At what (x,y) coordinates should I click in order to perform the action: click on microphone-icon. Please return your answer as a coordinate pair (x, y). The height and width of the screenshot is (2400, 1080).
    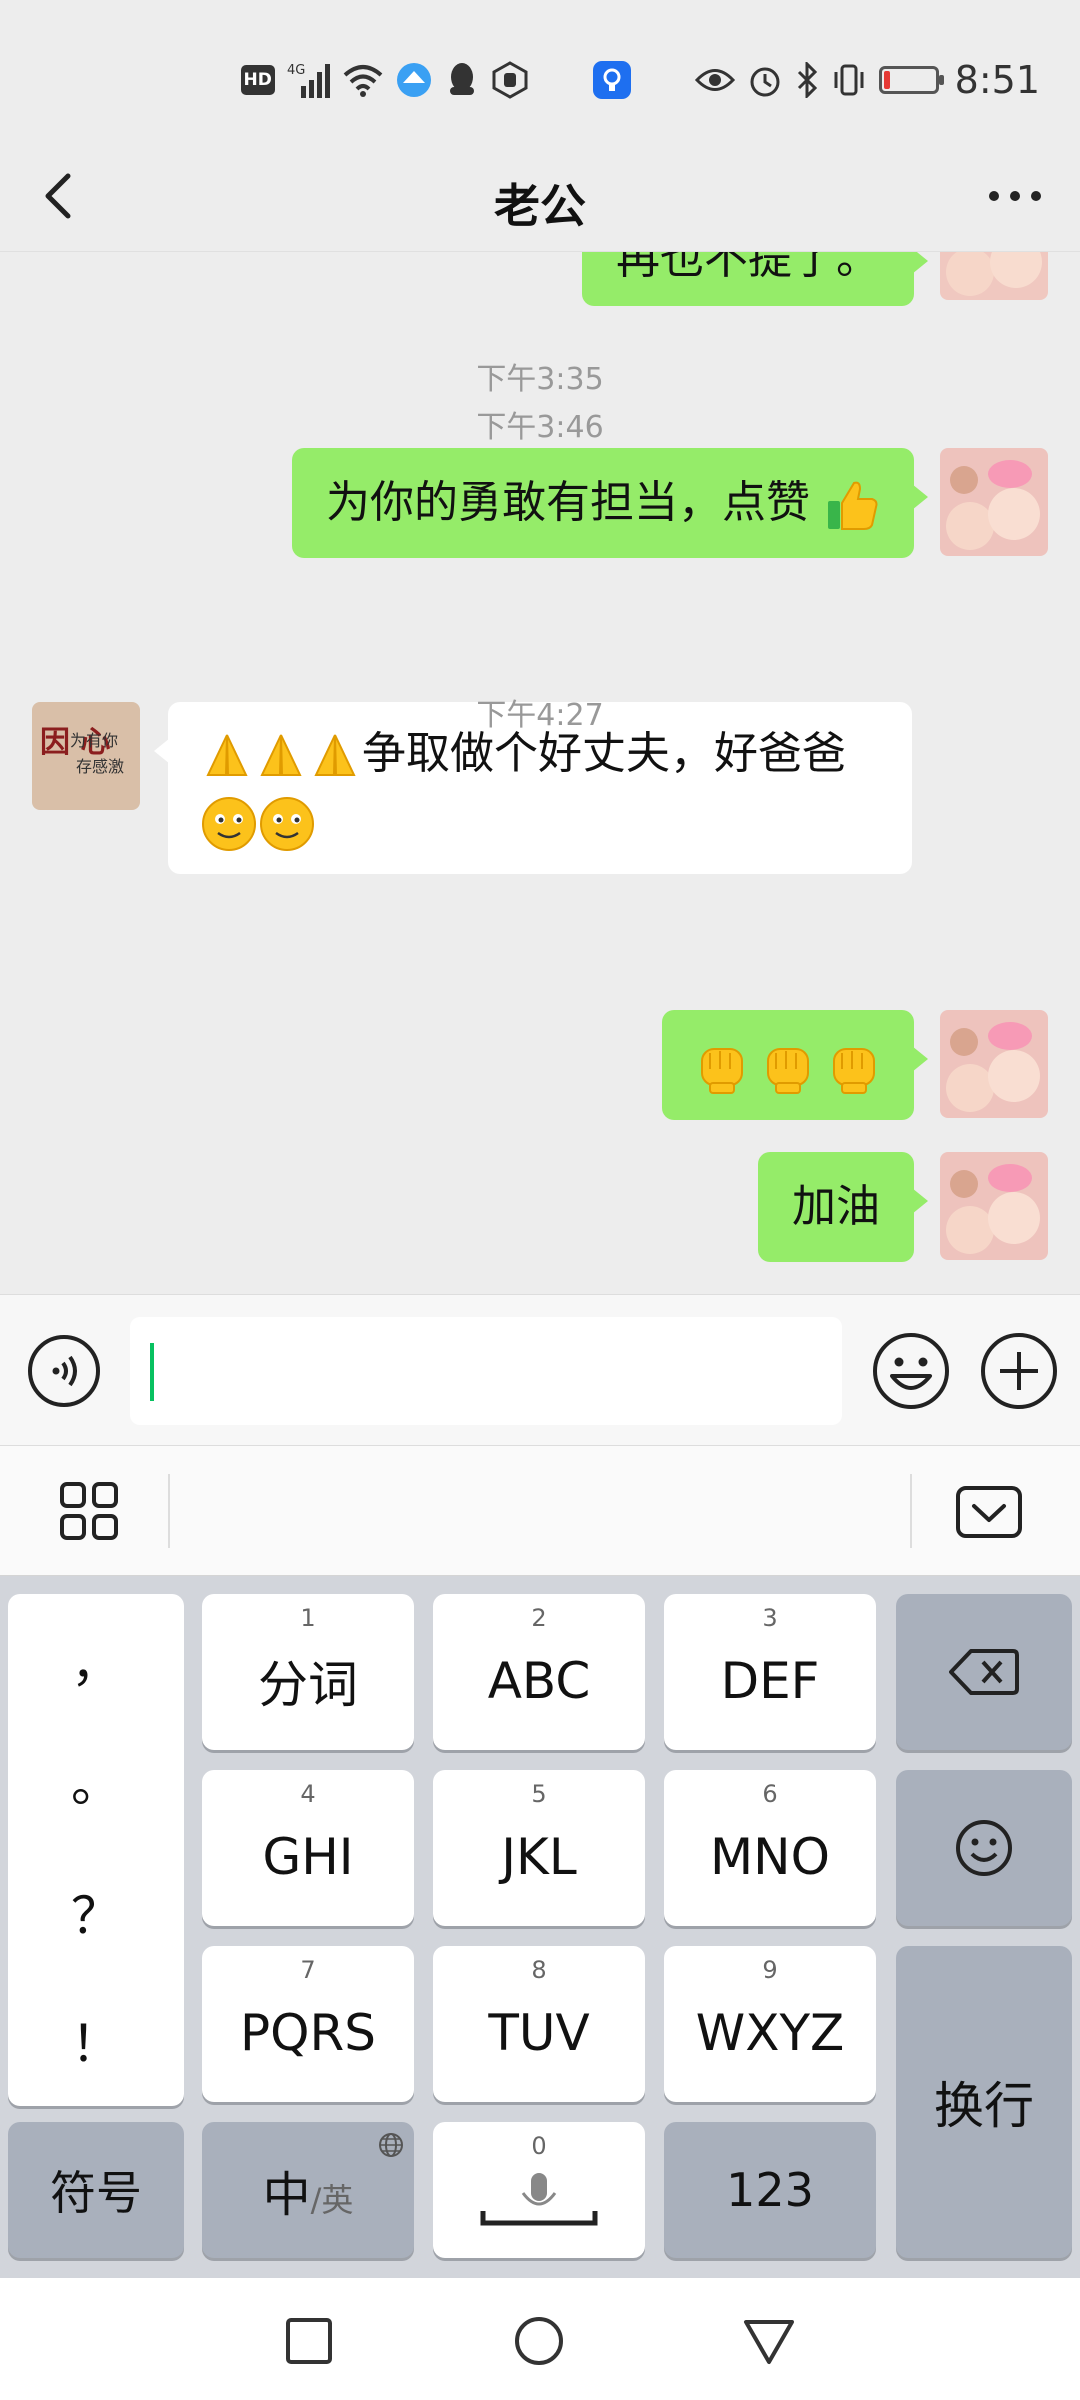
    Looking at the image, I should click on (539, 2199).